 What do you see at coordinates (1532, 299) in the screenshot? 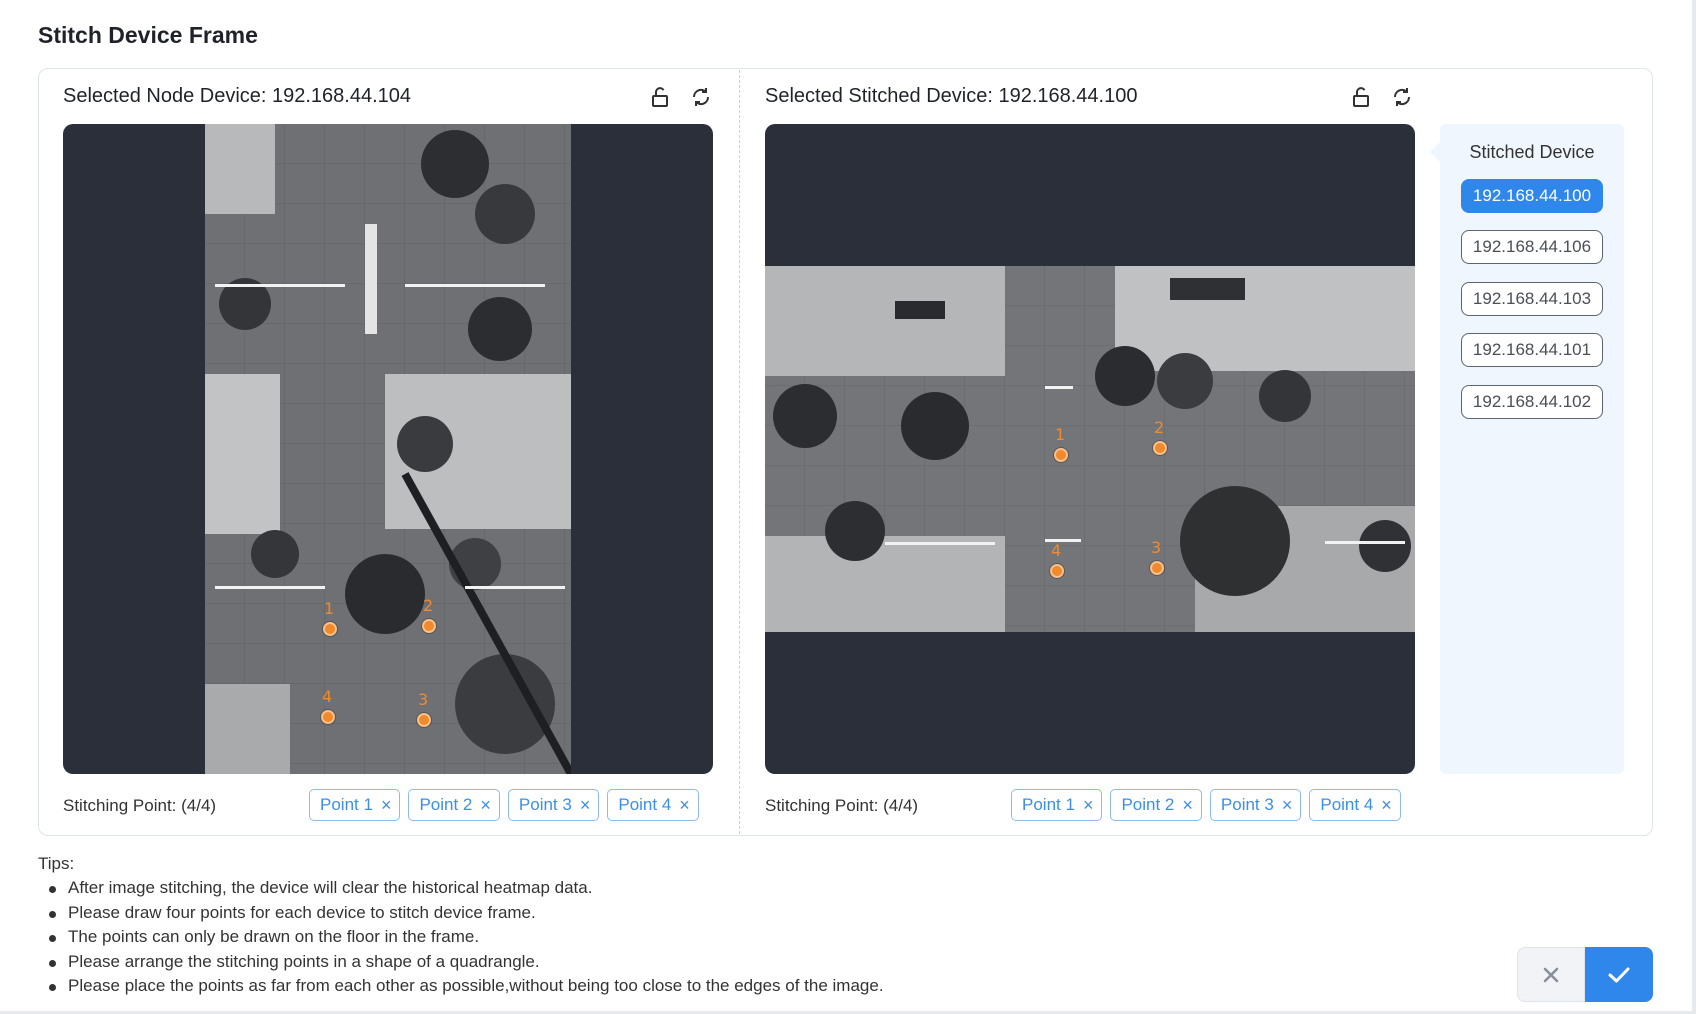
I see `device-option: 192.168.44.103` at bounding box center [1532, 299].